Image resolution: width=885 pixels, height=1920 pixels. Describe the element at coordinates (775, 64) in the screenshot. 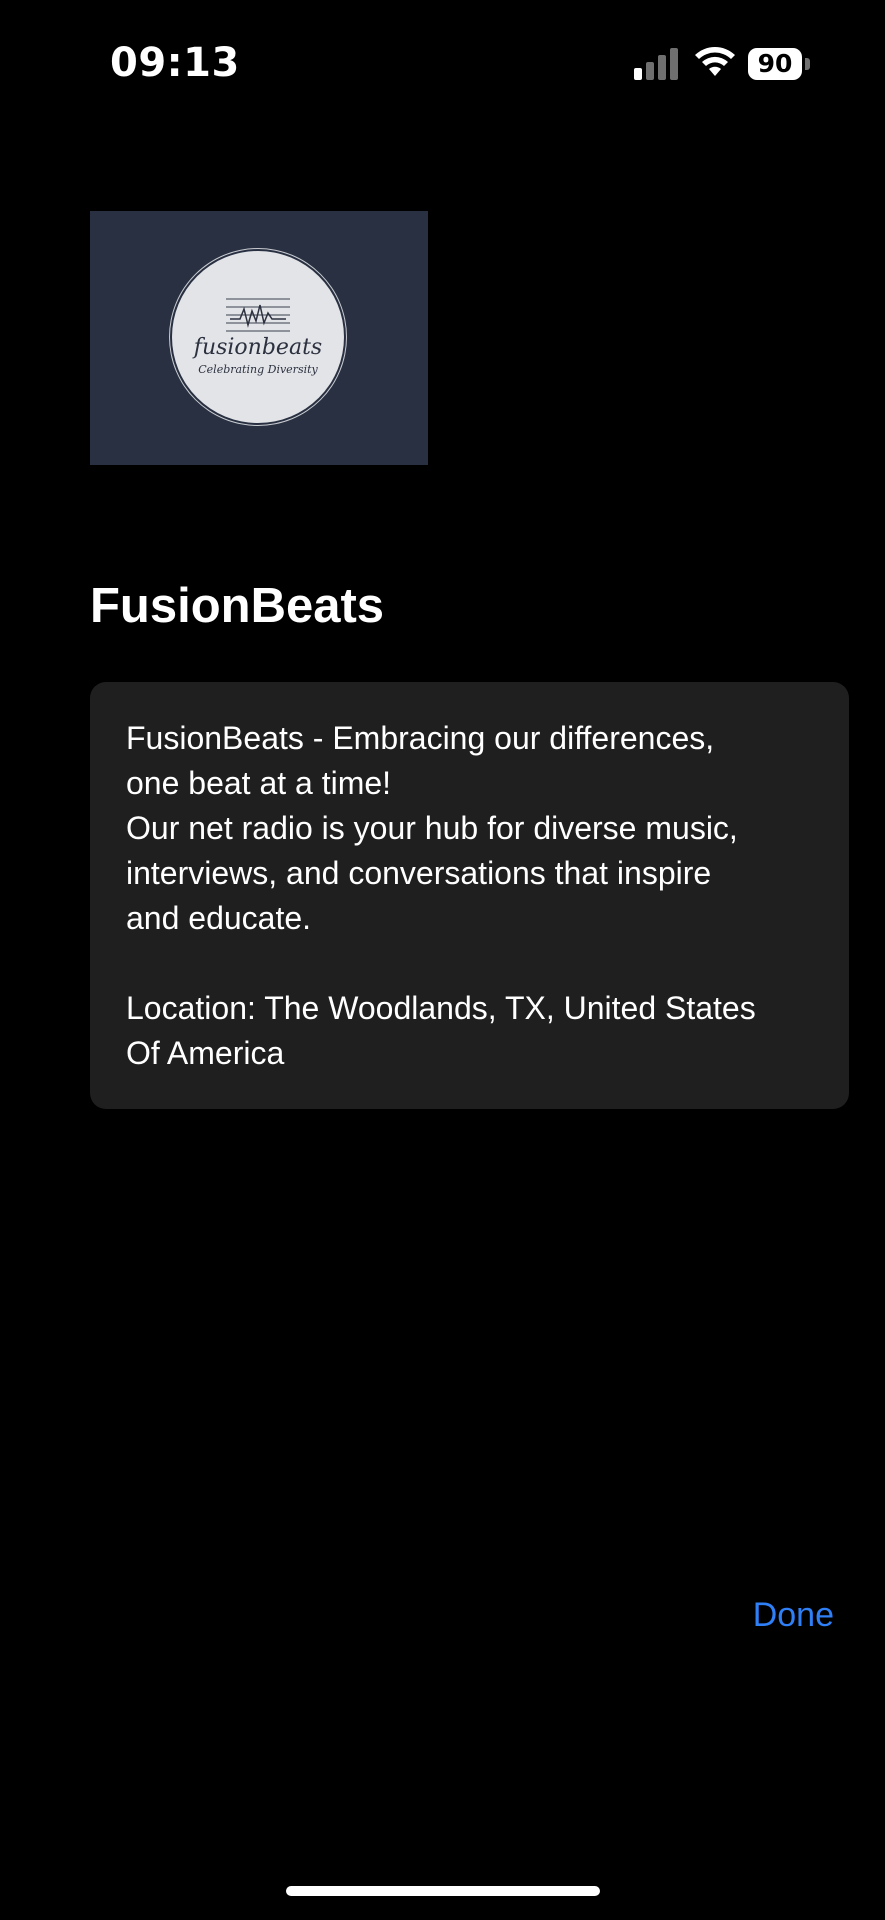

I see `battery-level: 90` at that location.